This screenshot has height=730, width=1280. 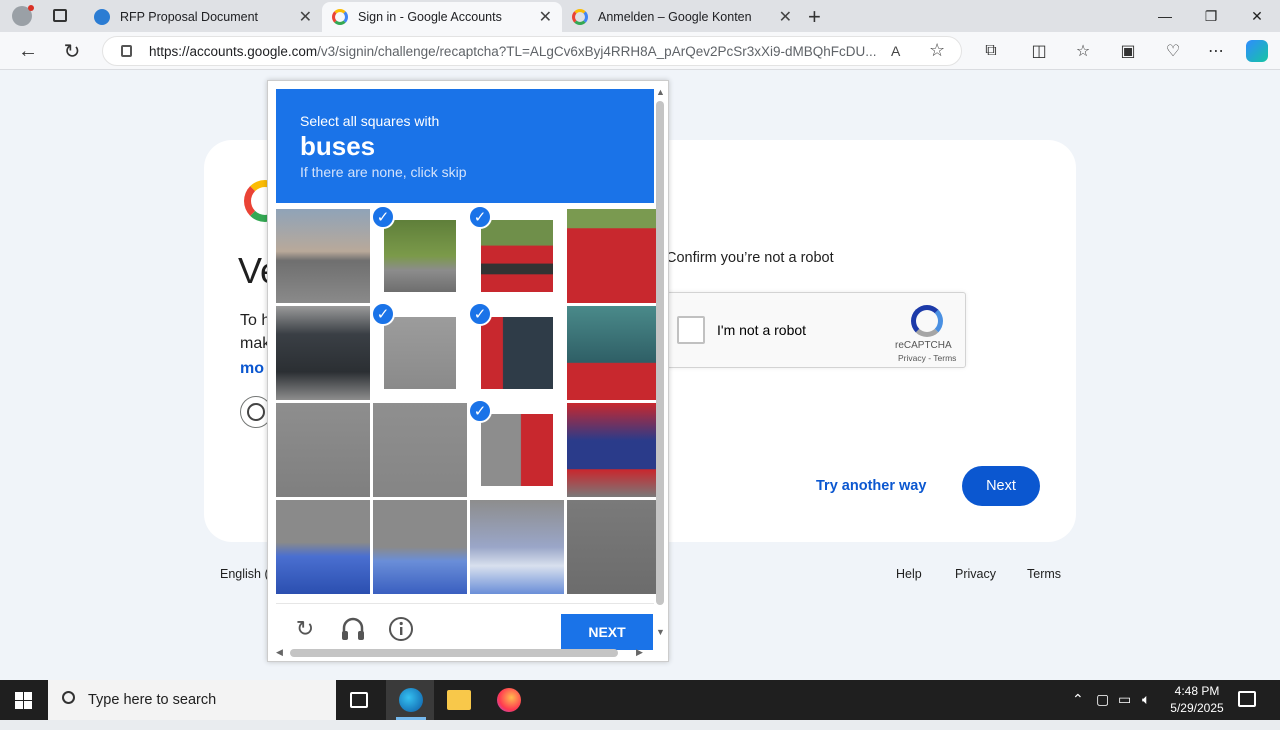 What do you see at coordinates (353, 629) in the screenshot?
I see `audio-challenge-icon` at bounding box center [353, 629].